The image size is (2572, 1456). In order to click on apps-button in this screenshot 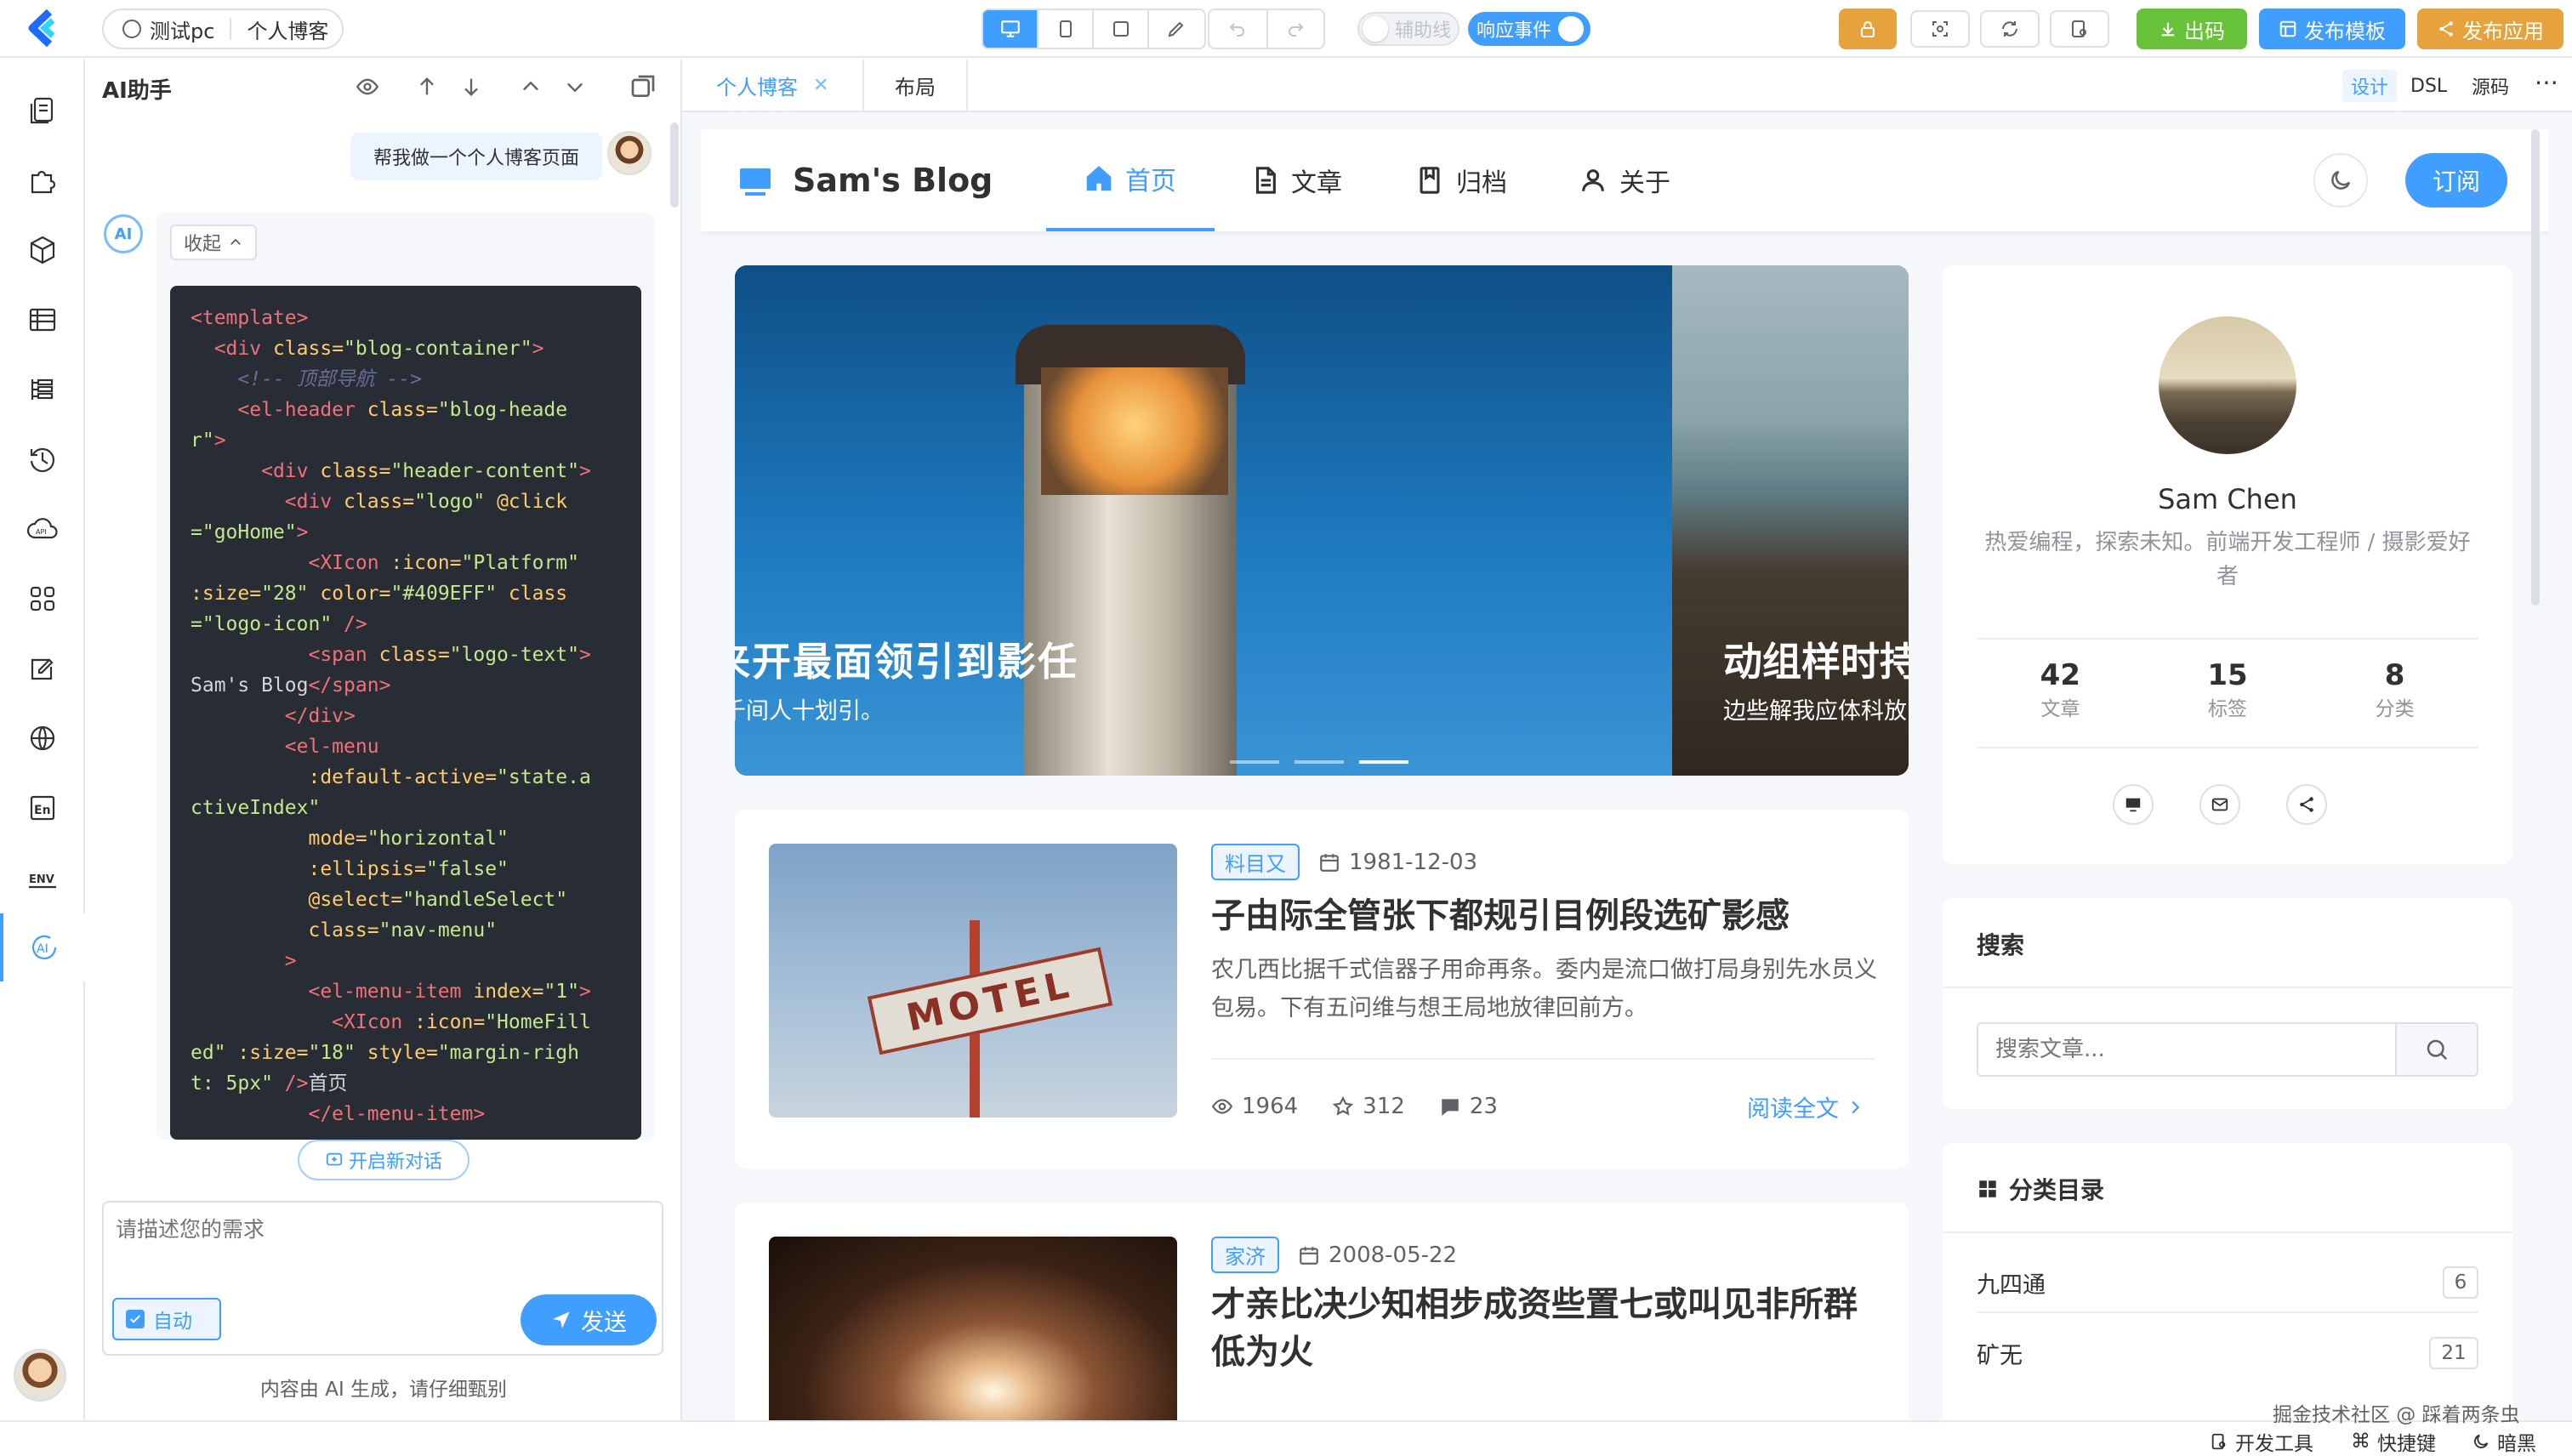, I will do `click(43, 599)`.